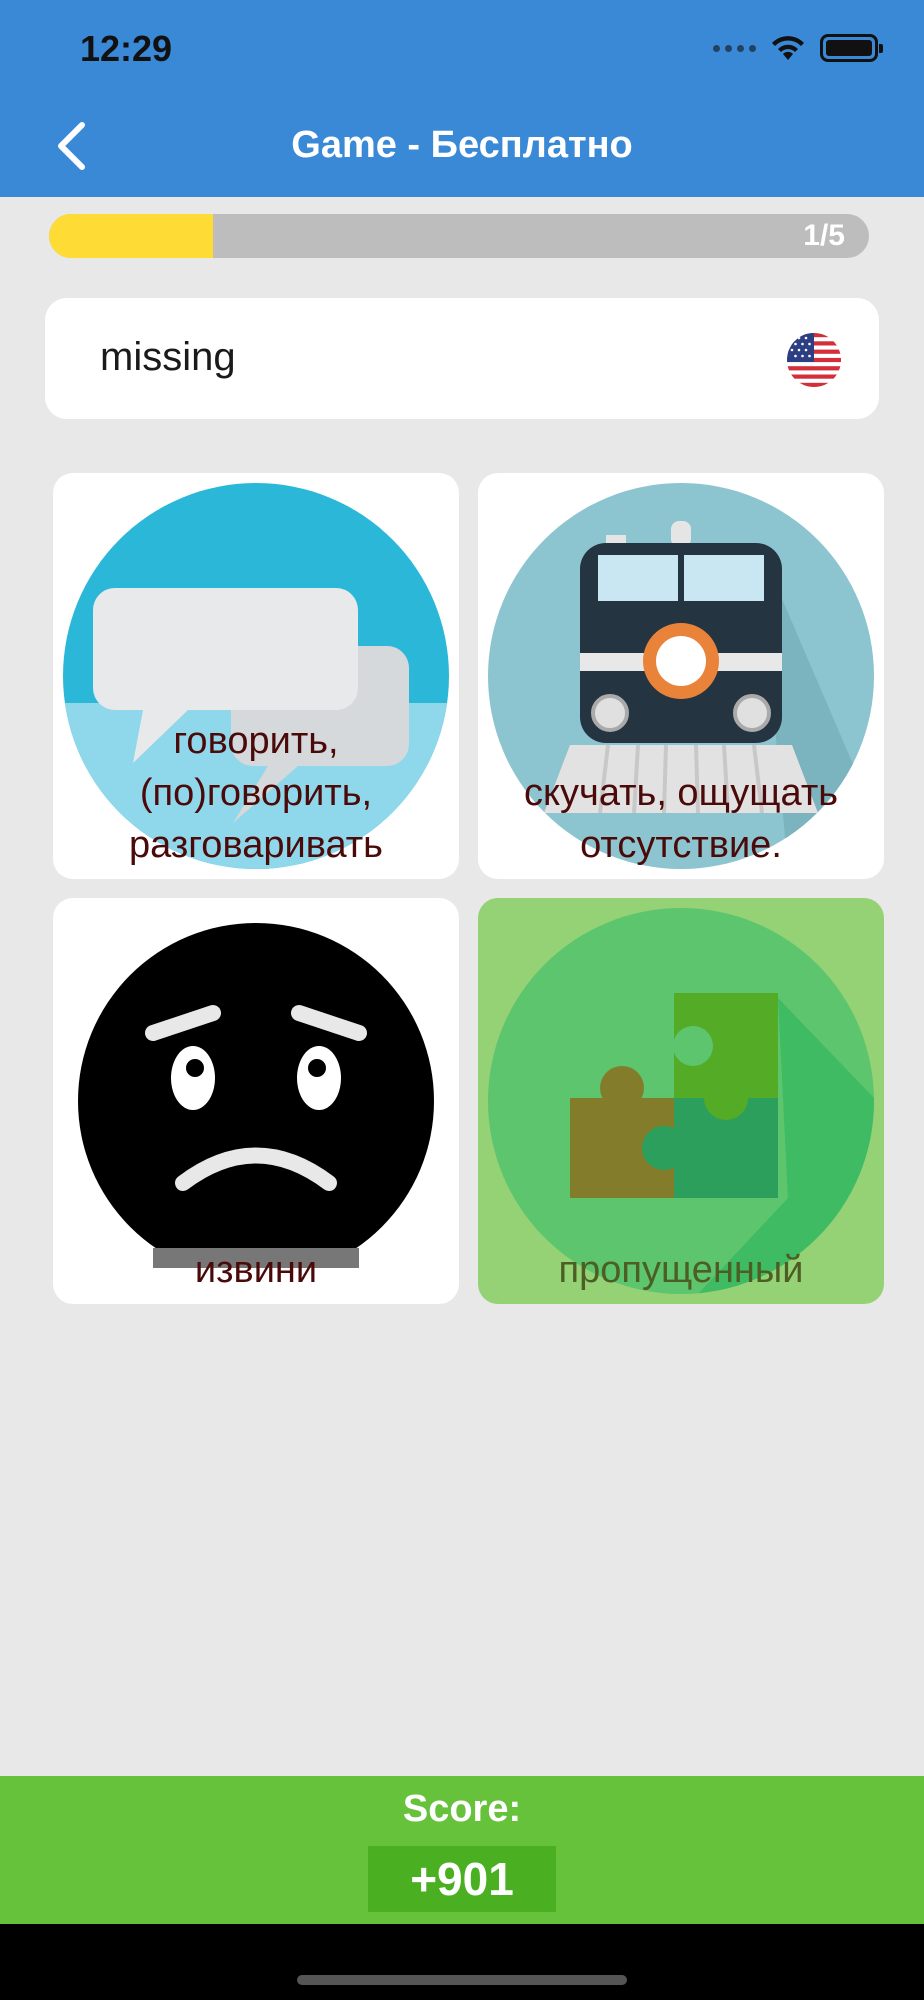 This screenshot has width=924, height=2000. I want to click on sad-face-icon, so click(256, 1108).